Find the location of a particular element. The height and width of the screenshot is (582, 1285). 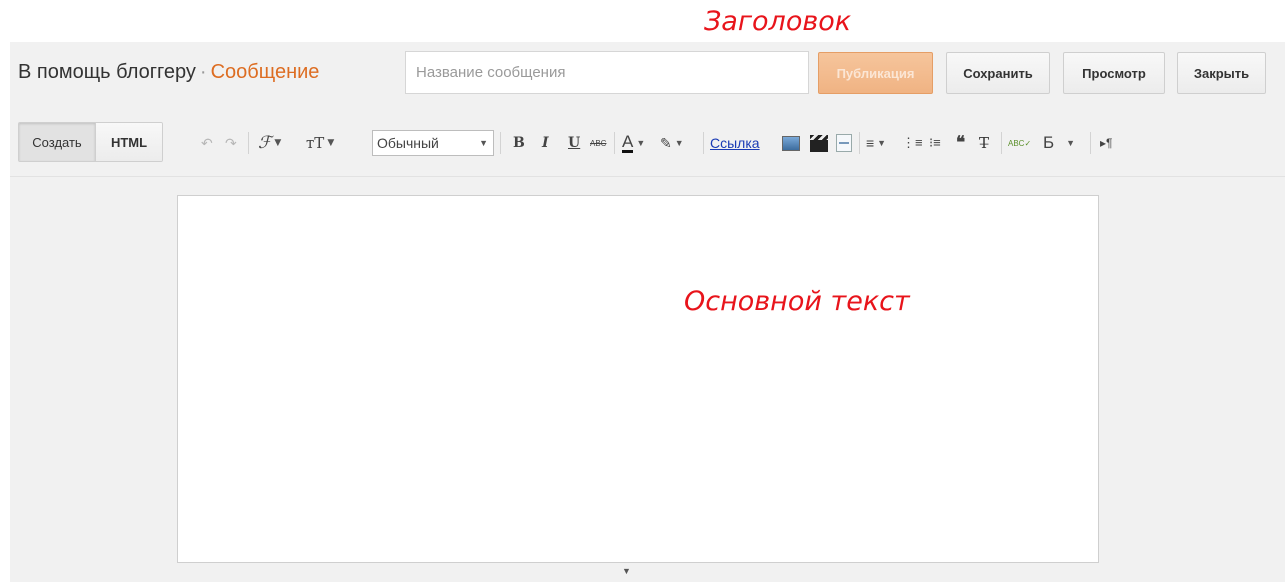

strikethrough-icon: ABC is located at coordinates (598, 143).